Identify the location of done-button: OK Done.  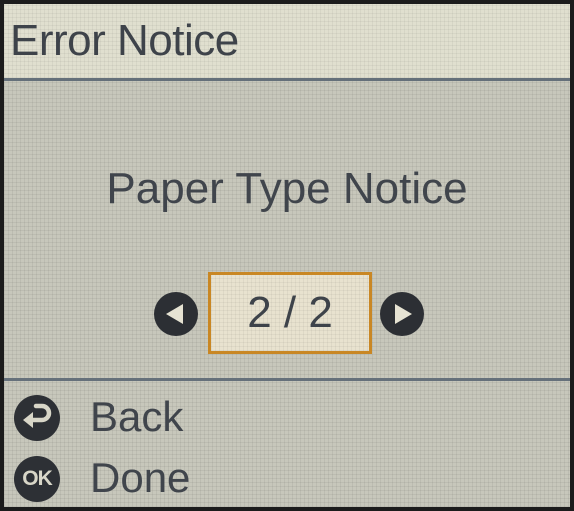
(284, 478).